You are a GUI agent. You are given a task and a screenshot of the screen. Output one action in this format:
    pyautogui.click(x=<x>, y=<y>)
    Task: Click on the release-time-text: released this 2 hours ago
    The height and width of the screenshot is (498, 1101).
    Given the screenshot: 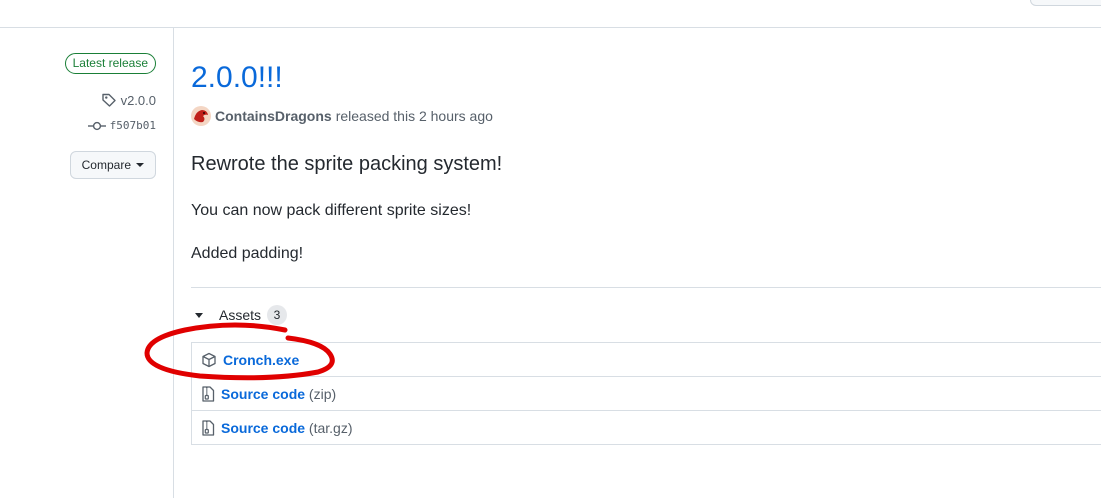 What is the action you would take?
    pyautogui.click(x=414, y=116)
    